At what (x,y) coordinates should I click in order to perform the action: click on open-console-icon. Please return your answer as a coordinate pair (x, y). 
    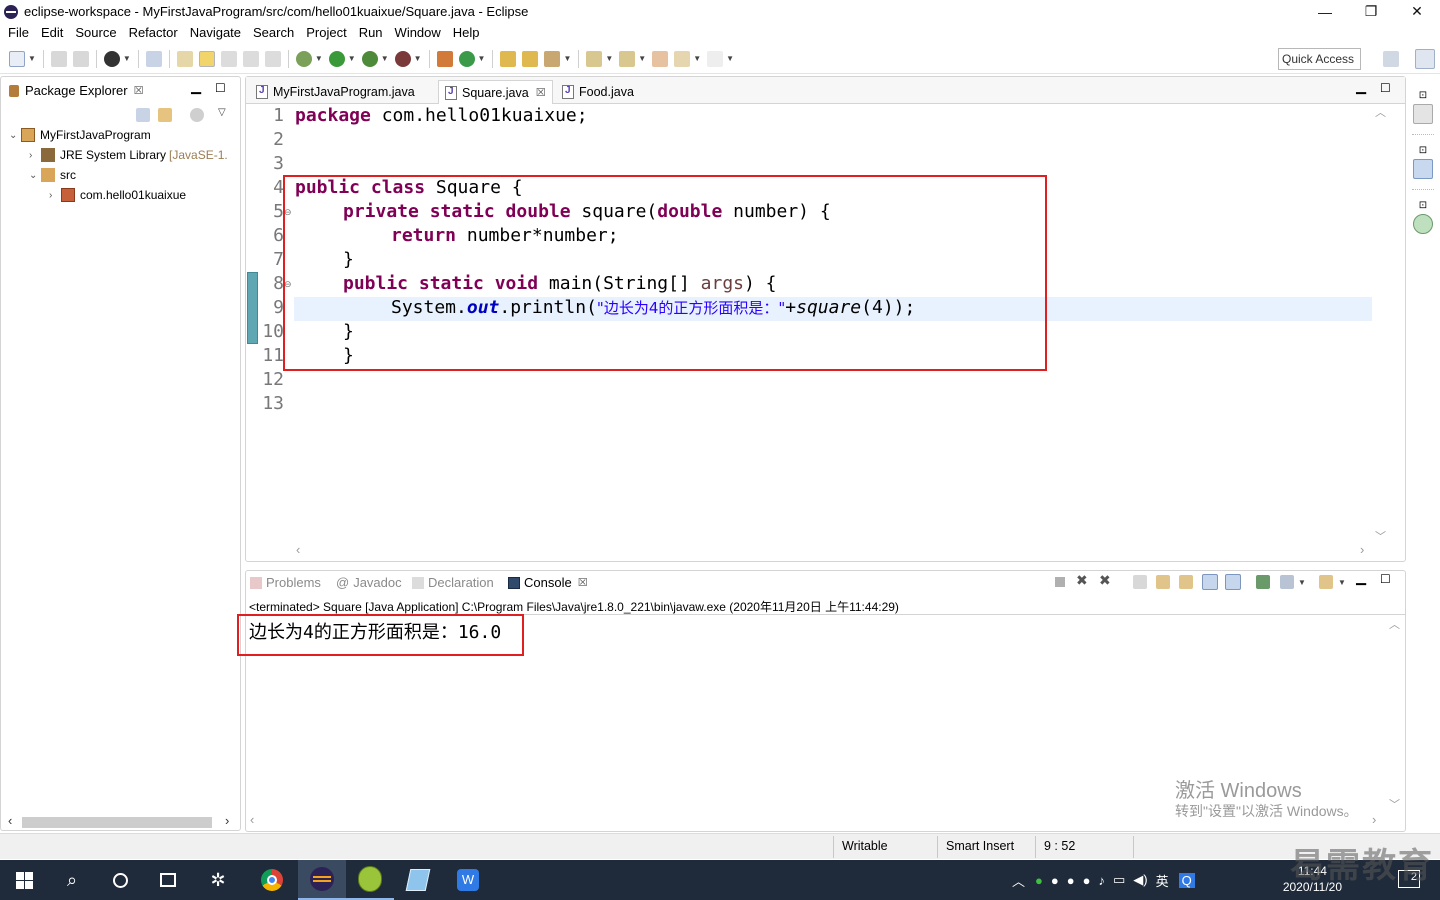
    Looking at the image, I should click on (1326, 582).